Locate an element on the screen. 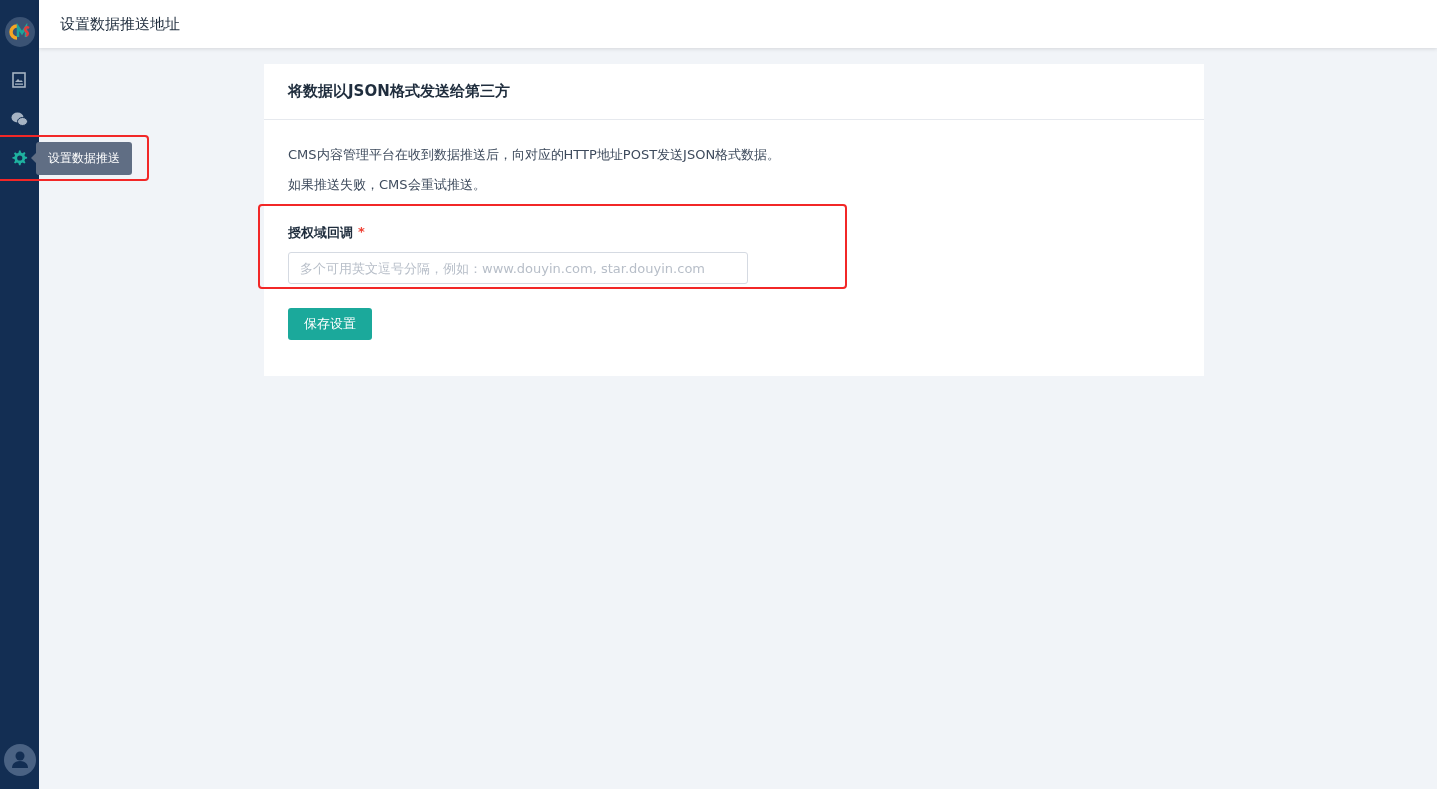 The image size is (1437, 789). field-label: 授权域回调 is located at coordinates (320, 233).